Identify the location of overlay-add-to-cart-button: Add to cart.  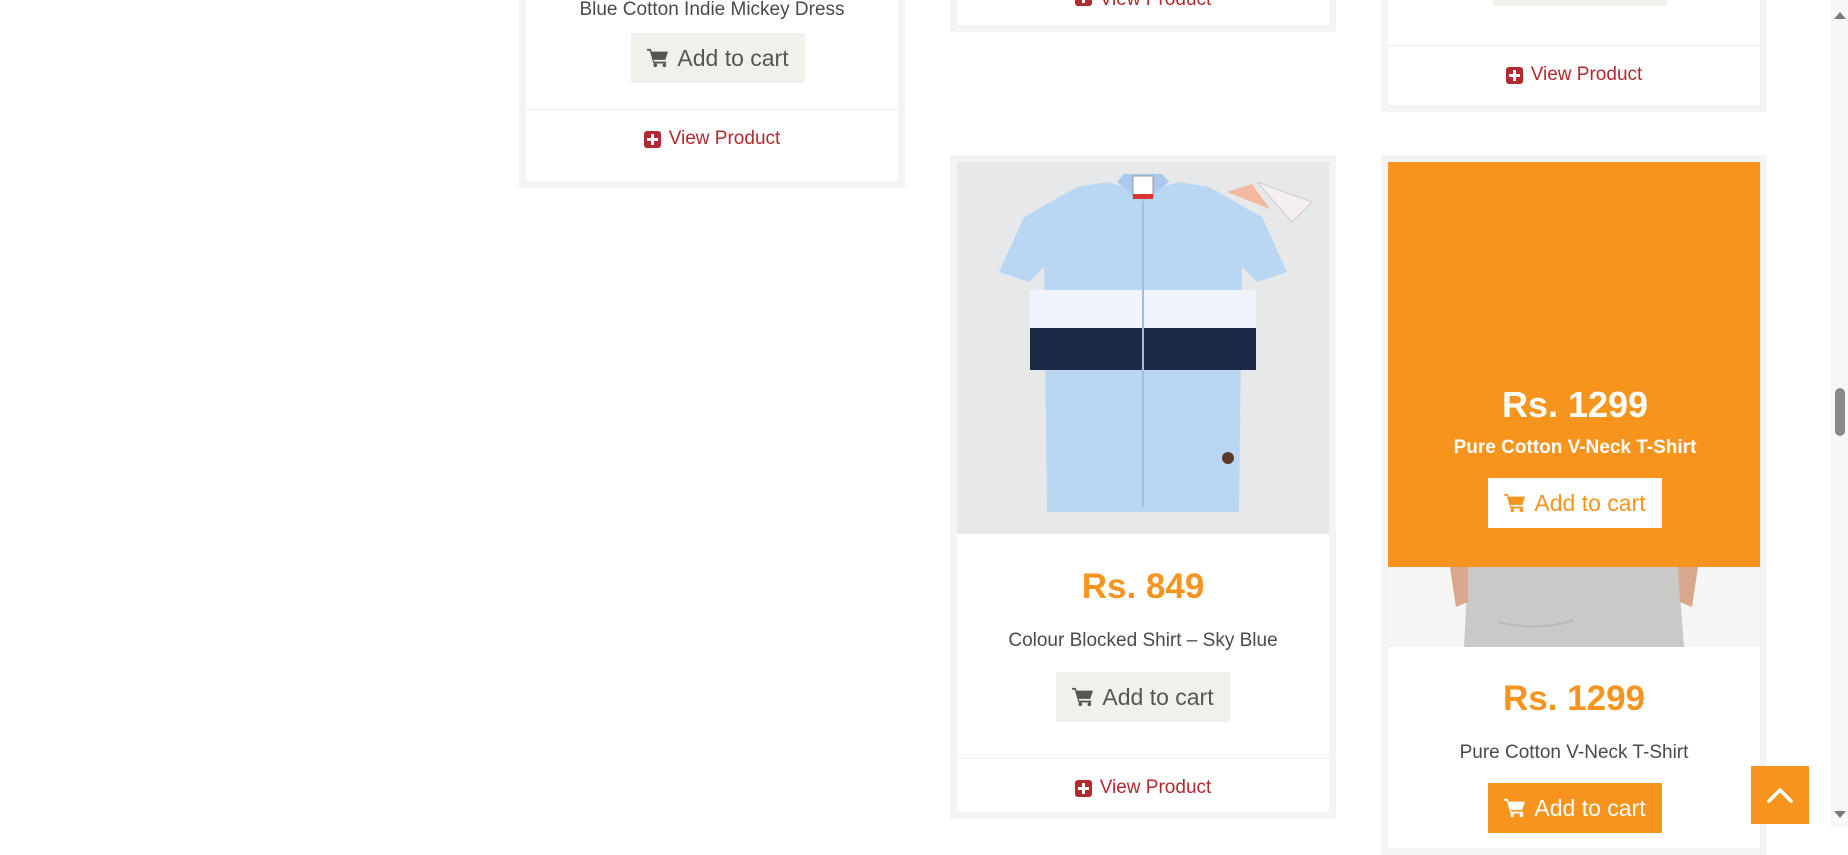
(1575, 503).